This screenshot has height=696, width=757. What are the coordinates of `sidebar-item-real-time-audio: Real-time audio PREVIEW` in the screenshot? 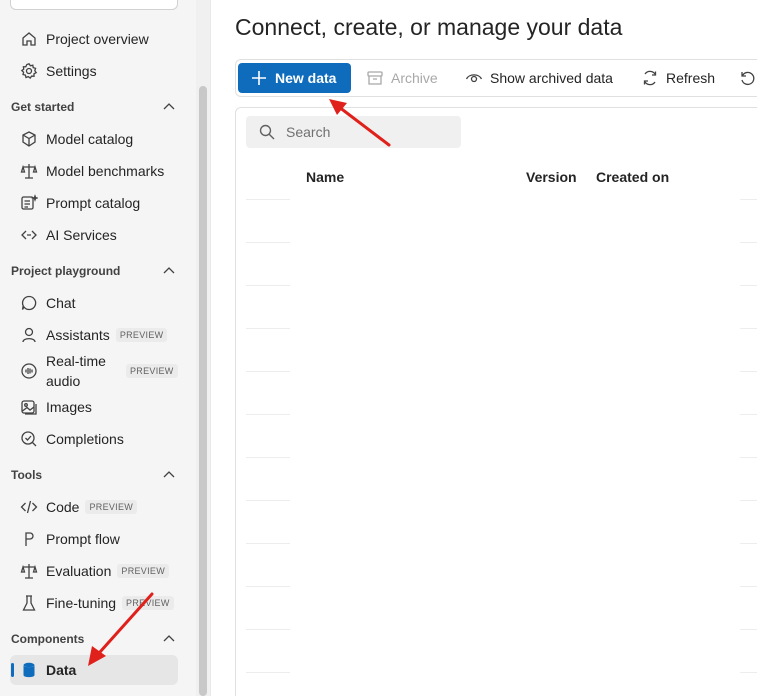 It's located at (94, 371).